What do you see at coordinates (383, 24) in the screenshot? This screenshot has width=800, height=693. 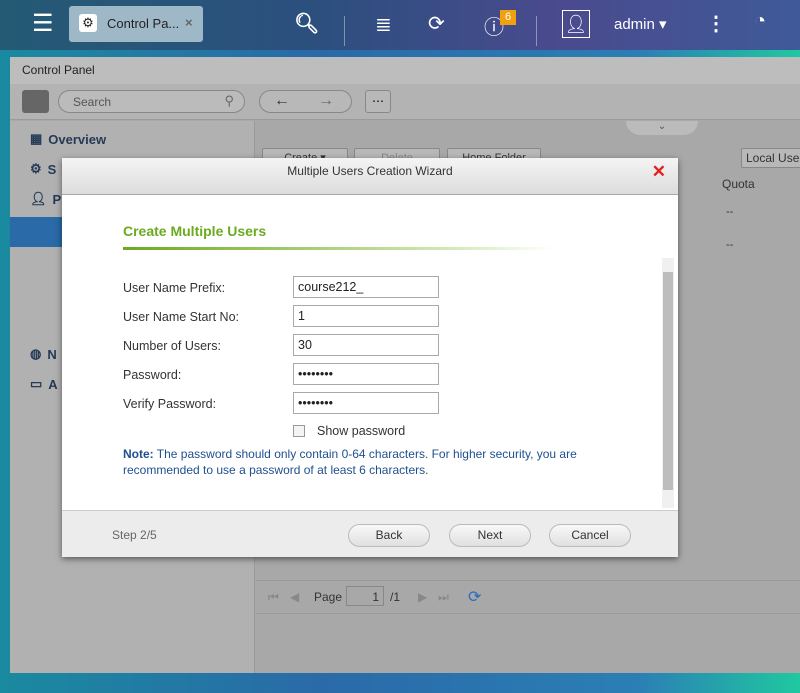 I see `stack-icon: ≣` at bounding box center [383, 24].